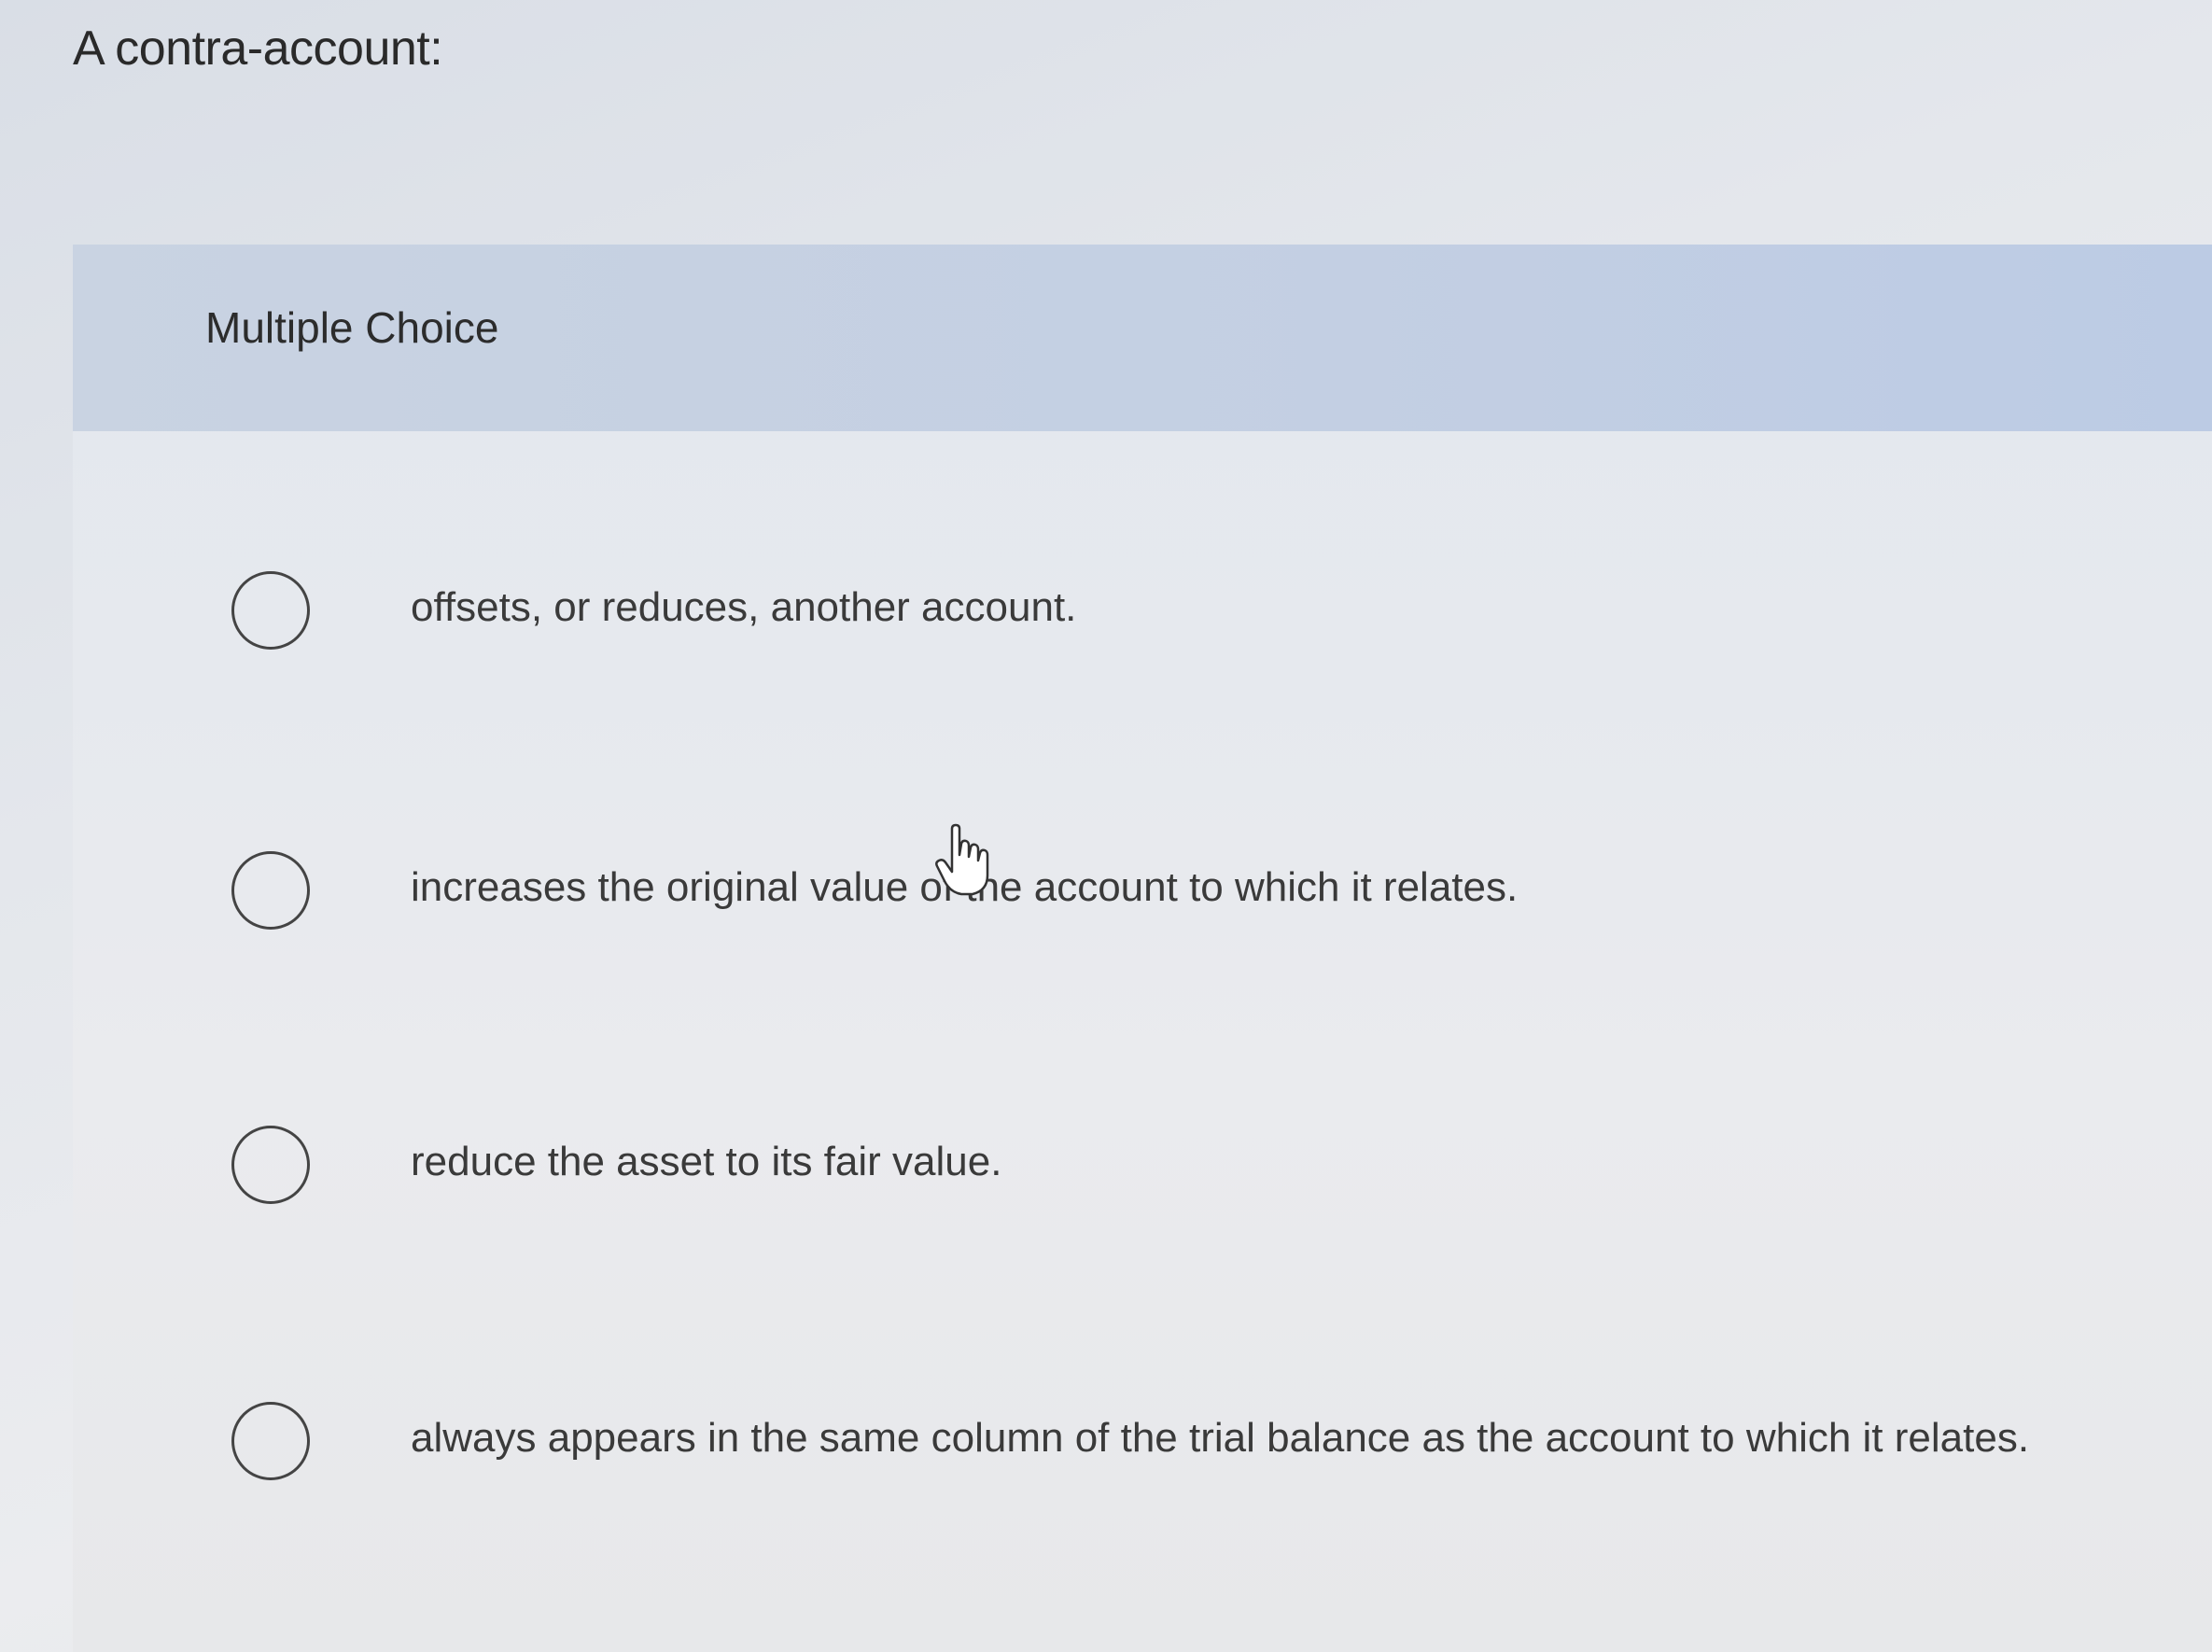 Image resolution: width=2212 pixels, height=1652 pixels. I want to click on answer-option-text: offsets, or reduces, another account., so click(743, 607).